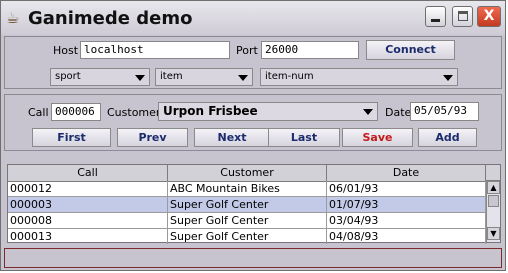  What do you see at coordinates (447, 137) in the screenshot?
I see `add-button: Add` at bounding box center [447, 137].